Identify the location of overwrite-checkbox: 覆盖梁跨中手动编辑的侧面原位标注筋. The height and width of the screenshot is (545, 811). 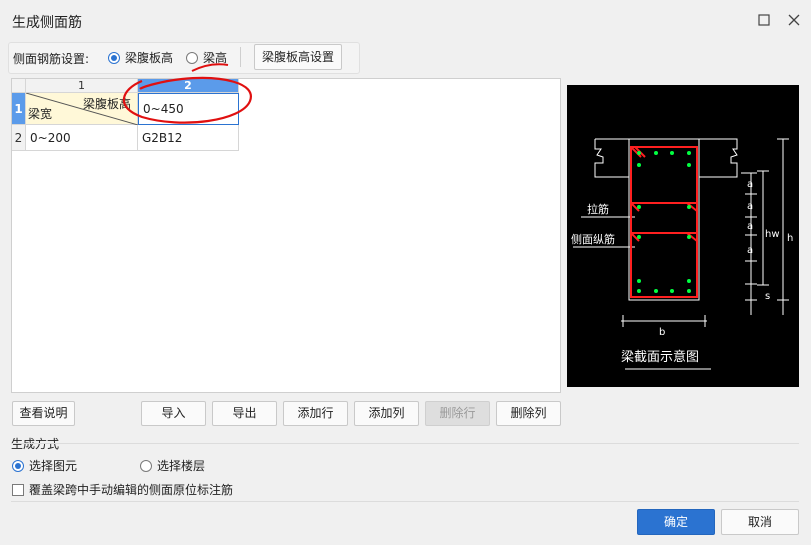
(122, 489).